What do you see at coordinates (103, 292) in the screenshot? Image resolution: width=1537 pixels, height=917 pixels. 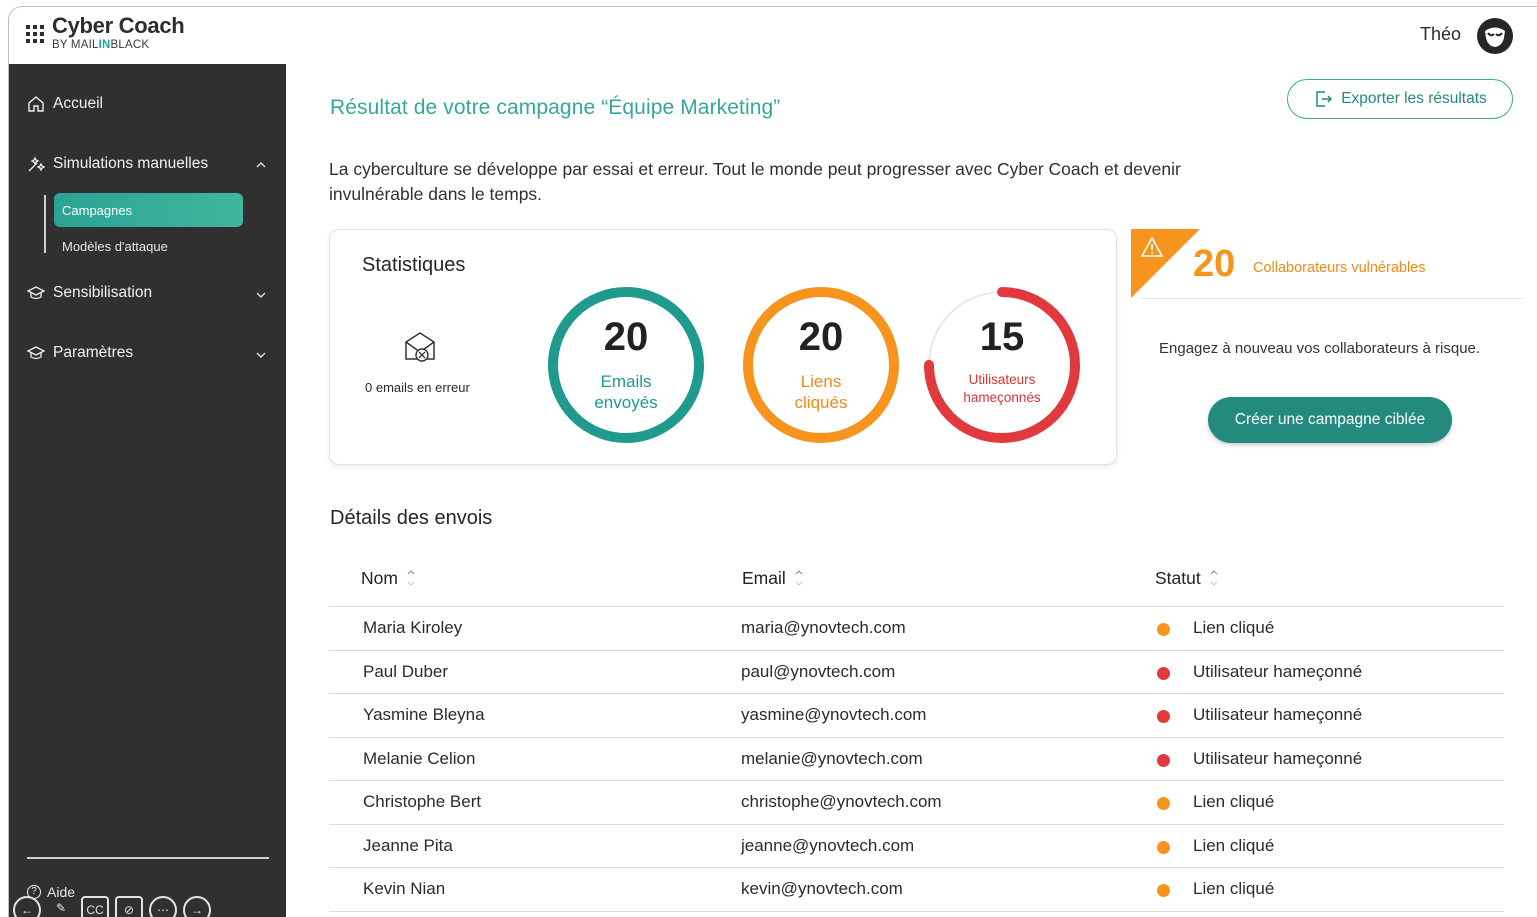 I see `sidebar-item-label: Sensibilisation` at bounding box center [103, 292].